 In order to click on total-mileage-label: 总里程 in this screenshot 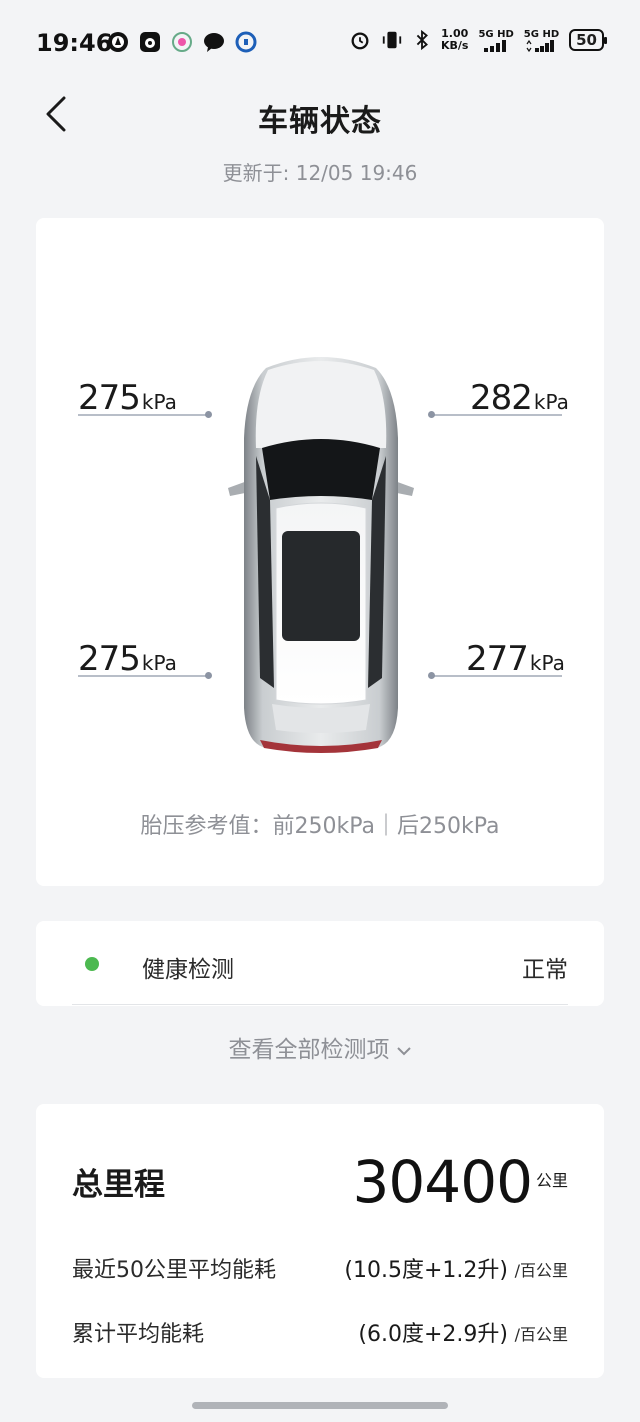, I will do `click(118, 1185)`.